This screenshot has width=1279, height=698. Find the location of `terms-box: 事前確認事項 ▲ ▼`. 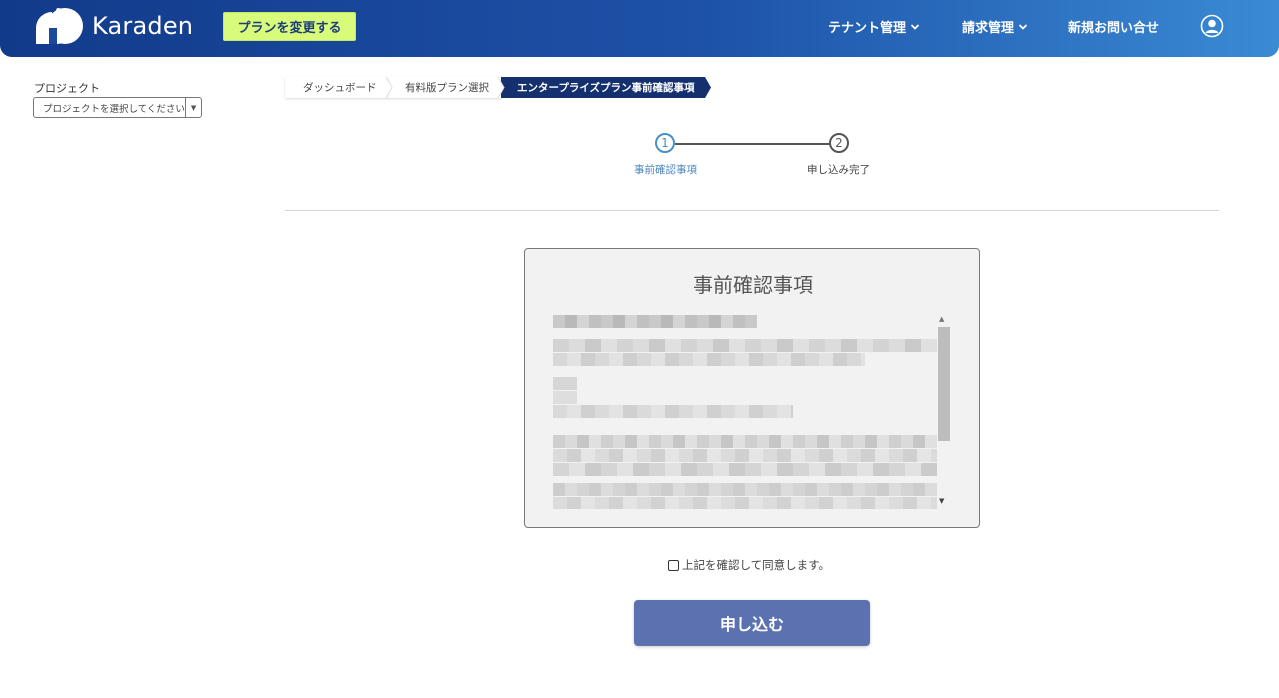

terms-box: 事前確認事項 ▲ ▼ is located at coordinates (752, 388).